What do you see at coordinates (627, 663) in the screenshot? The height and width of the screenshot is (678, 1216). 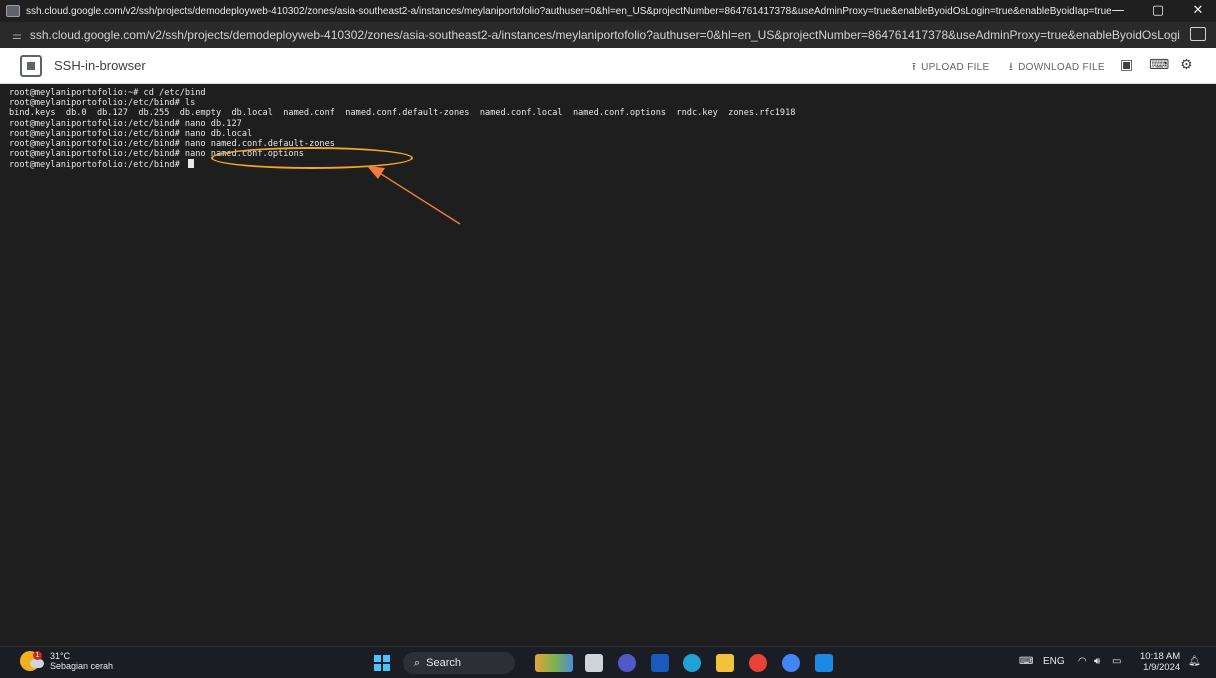 I see `teams-chat-icon` at bounding box center [627, 663].